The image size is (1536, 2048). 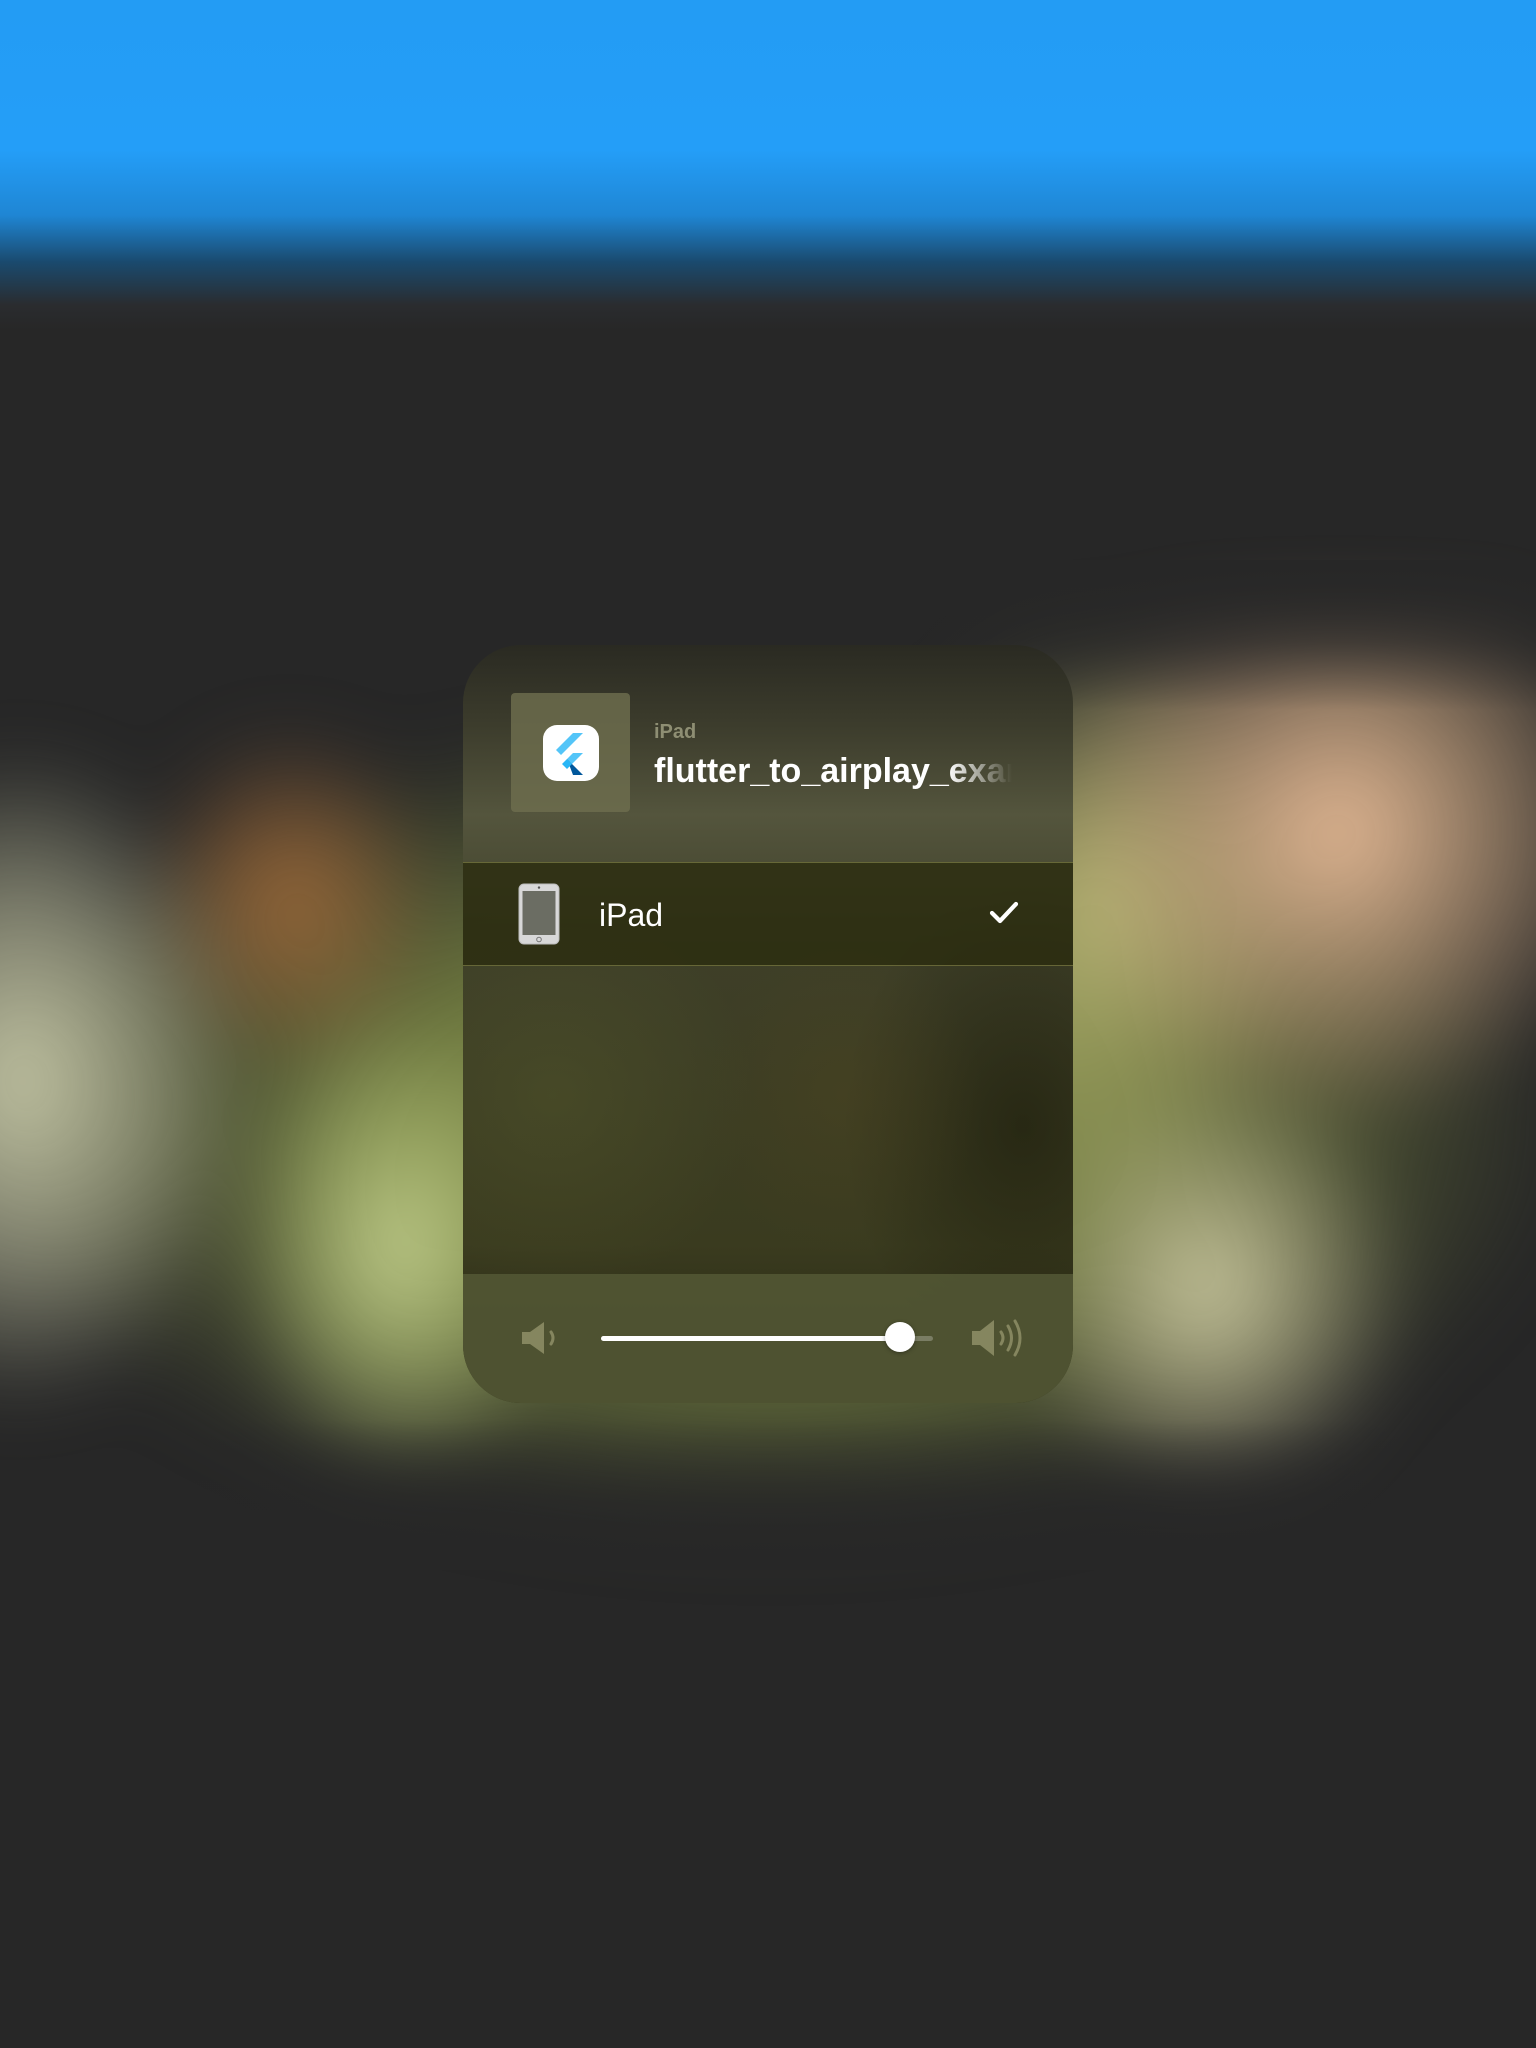 What do you see at coordinates (997, 1338) in the screenshot?
I see `speaker-high-icon` at bounding box center [997, 1338].